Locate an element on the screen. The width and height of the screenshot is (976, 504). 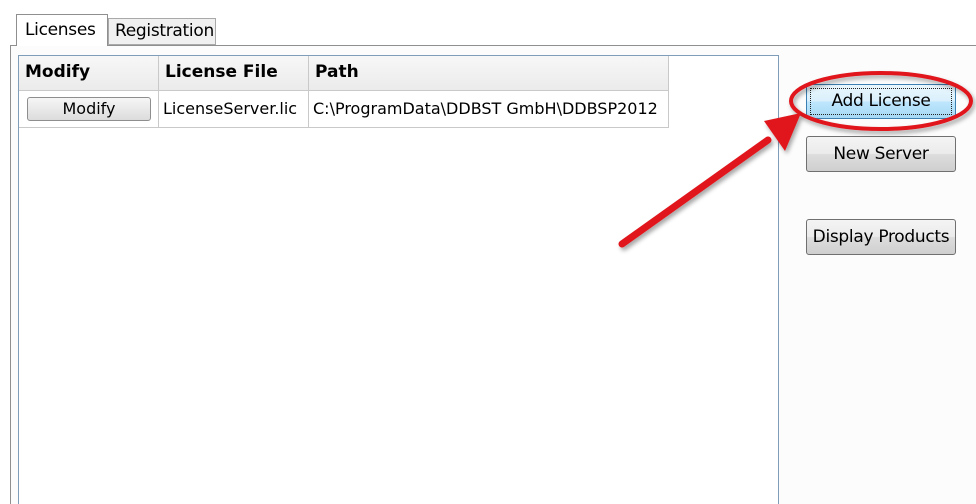
table-row-modify-cell: Modify is located at coordinates (89, 109).